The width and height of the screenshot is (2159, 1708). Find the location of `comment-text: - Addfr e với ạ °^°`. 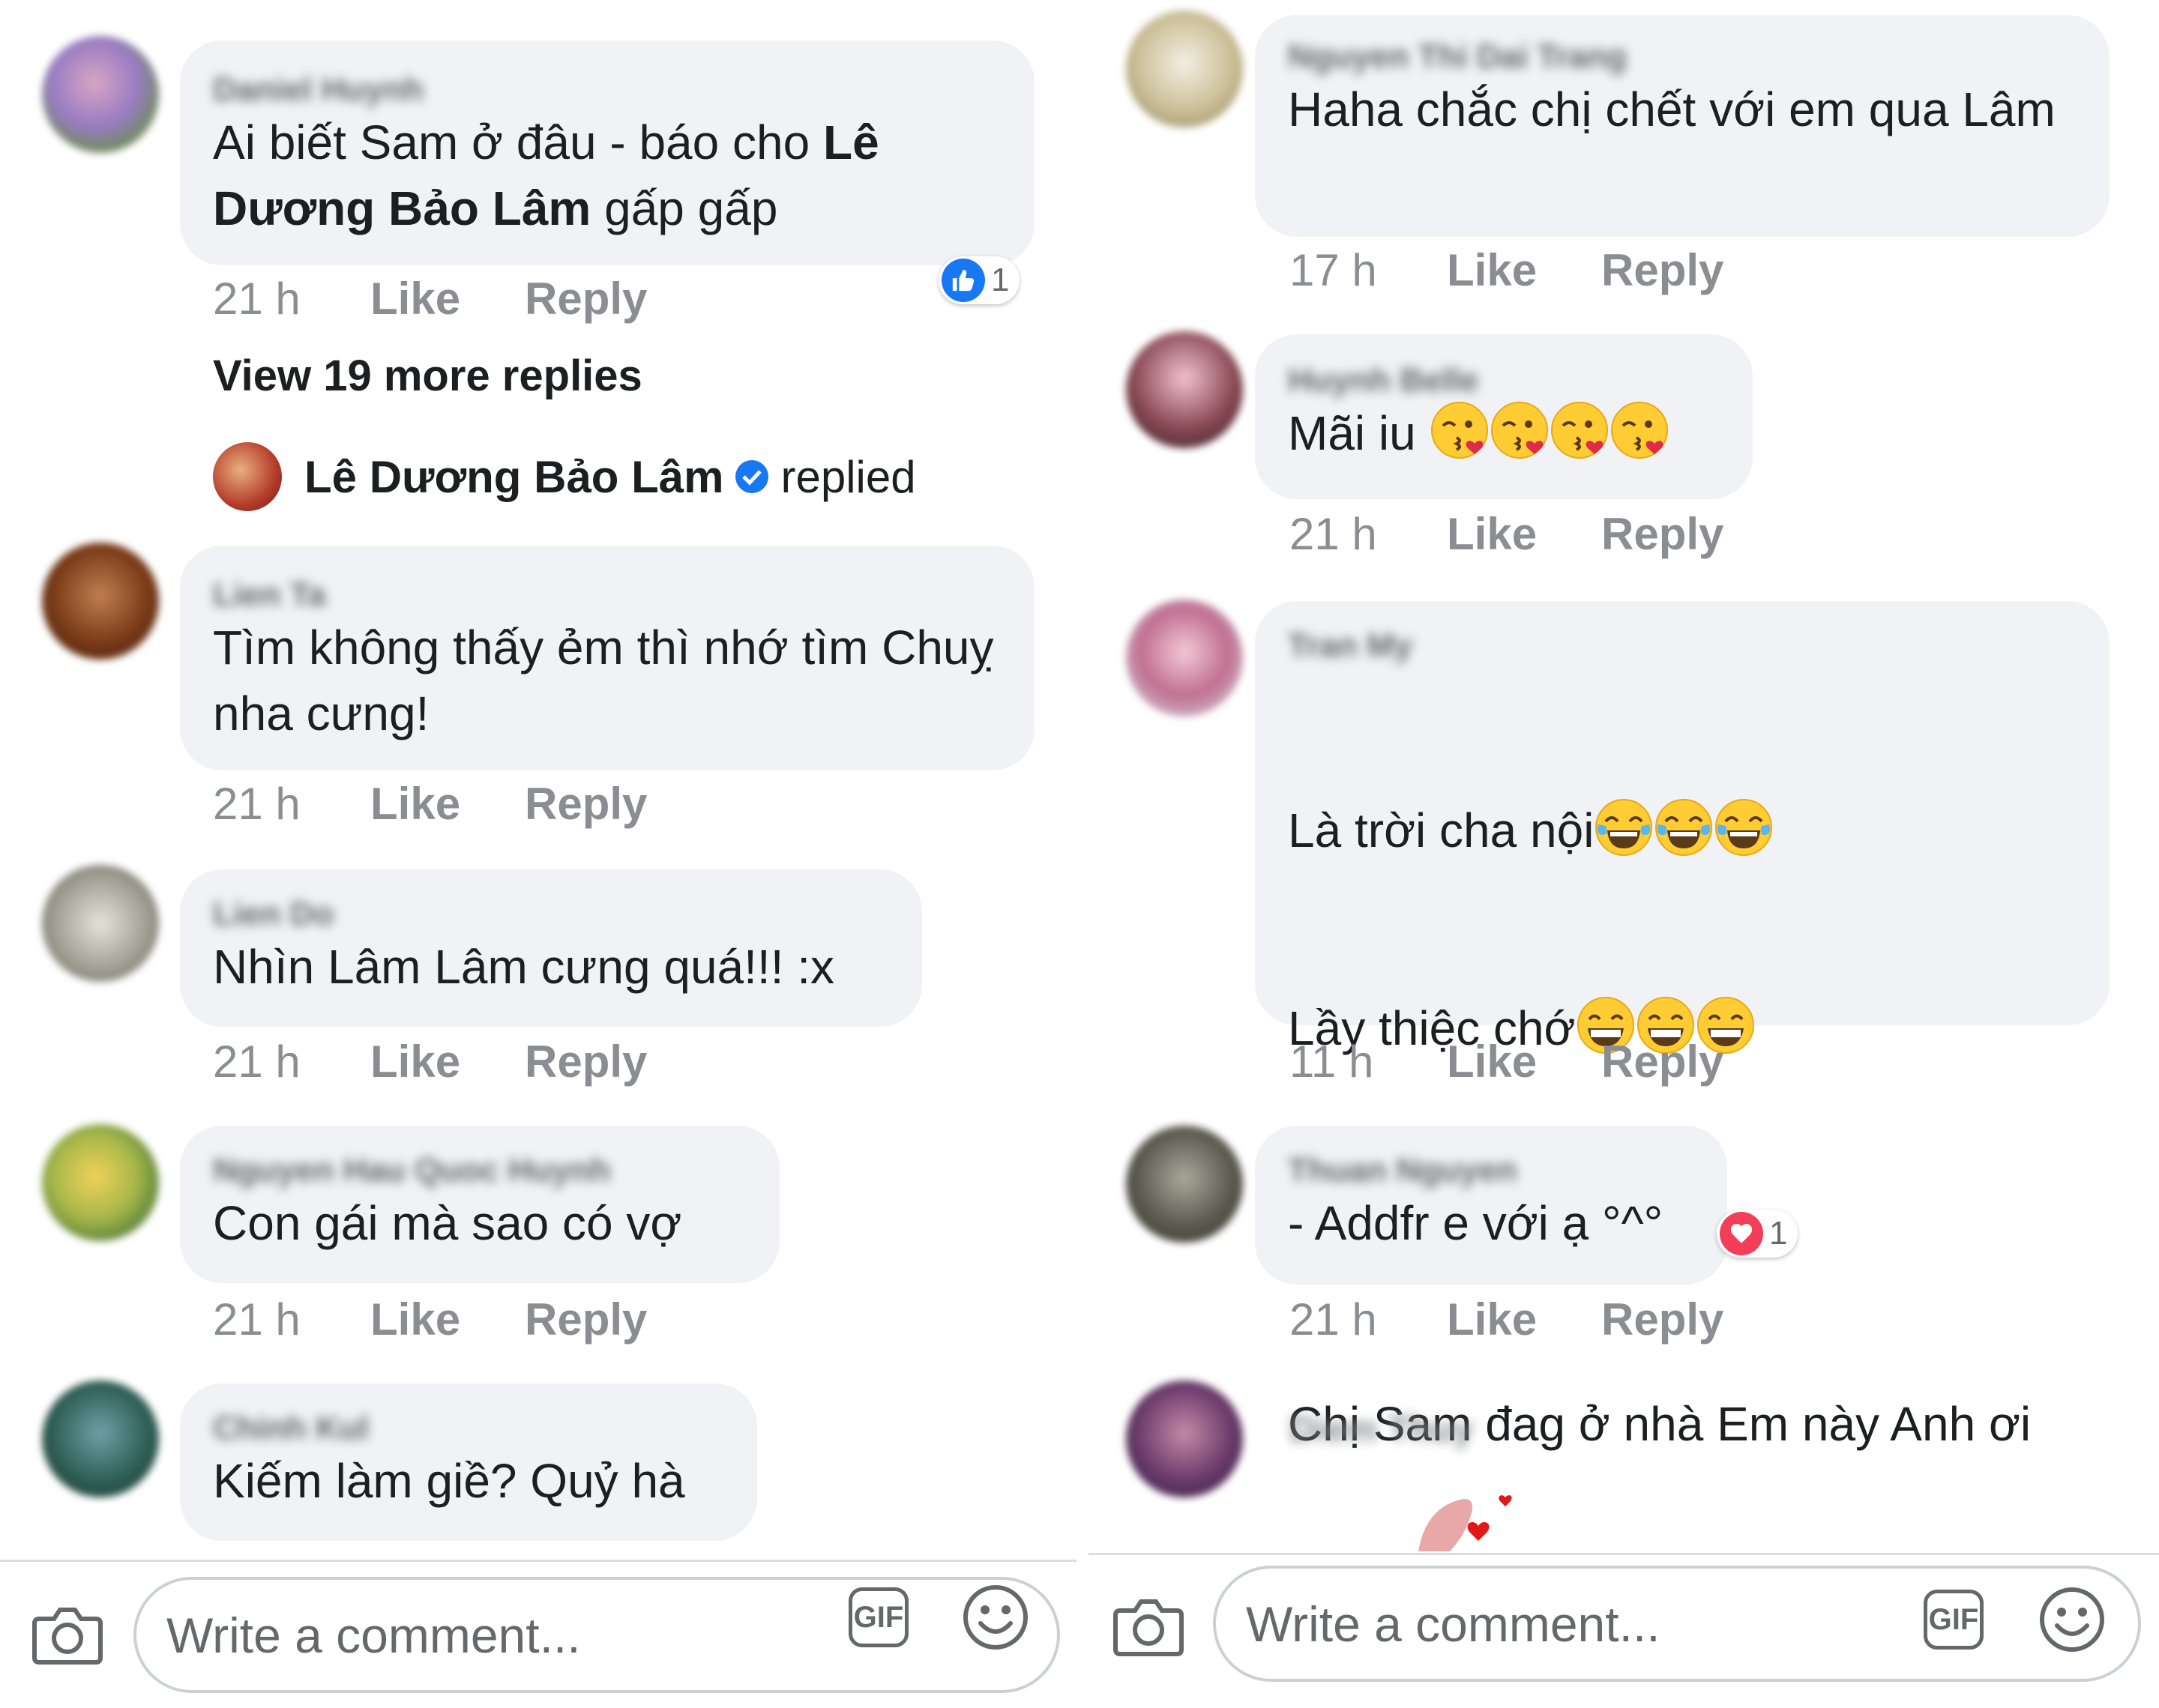

comment-text: - Addfr e với ạ °^° is located at coordinates (1475, 1223).